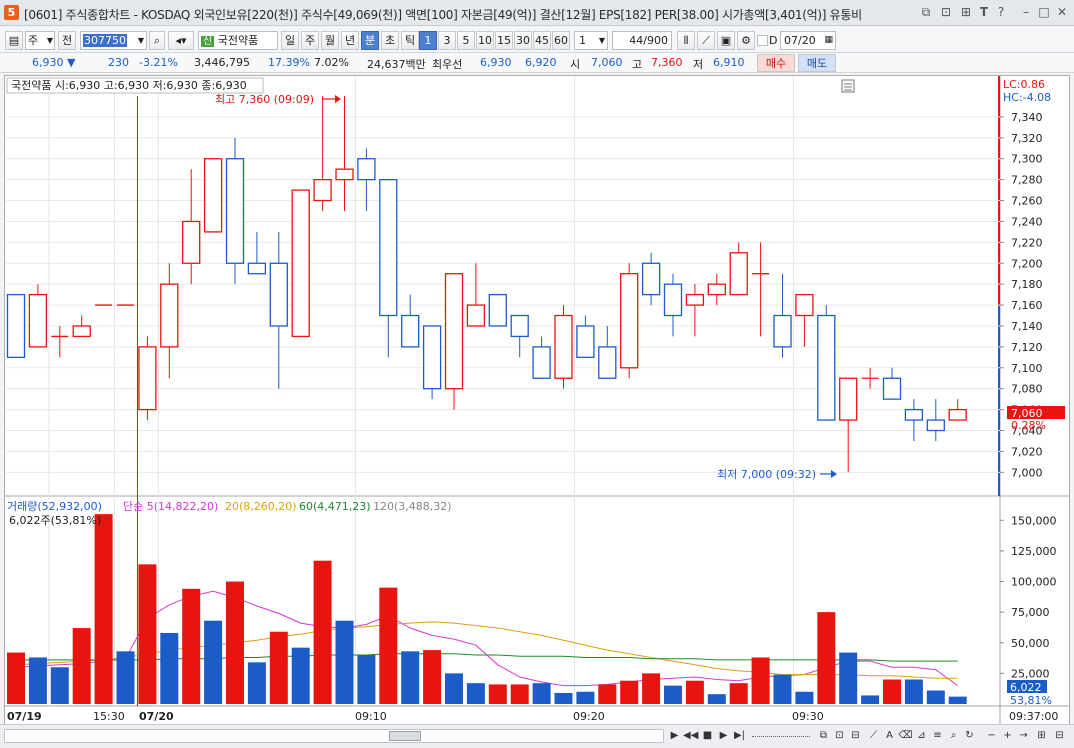 The height and width of the screenshot is (748, 1074). What do you see at coordinates (405, 736) in the screenshot?
I see `scroll-thumb` at bounding box center [405, 736].